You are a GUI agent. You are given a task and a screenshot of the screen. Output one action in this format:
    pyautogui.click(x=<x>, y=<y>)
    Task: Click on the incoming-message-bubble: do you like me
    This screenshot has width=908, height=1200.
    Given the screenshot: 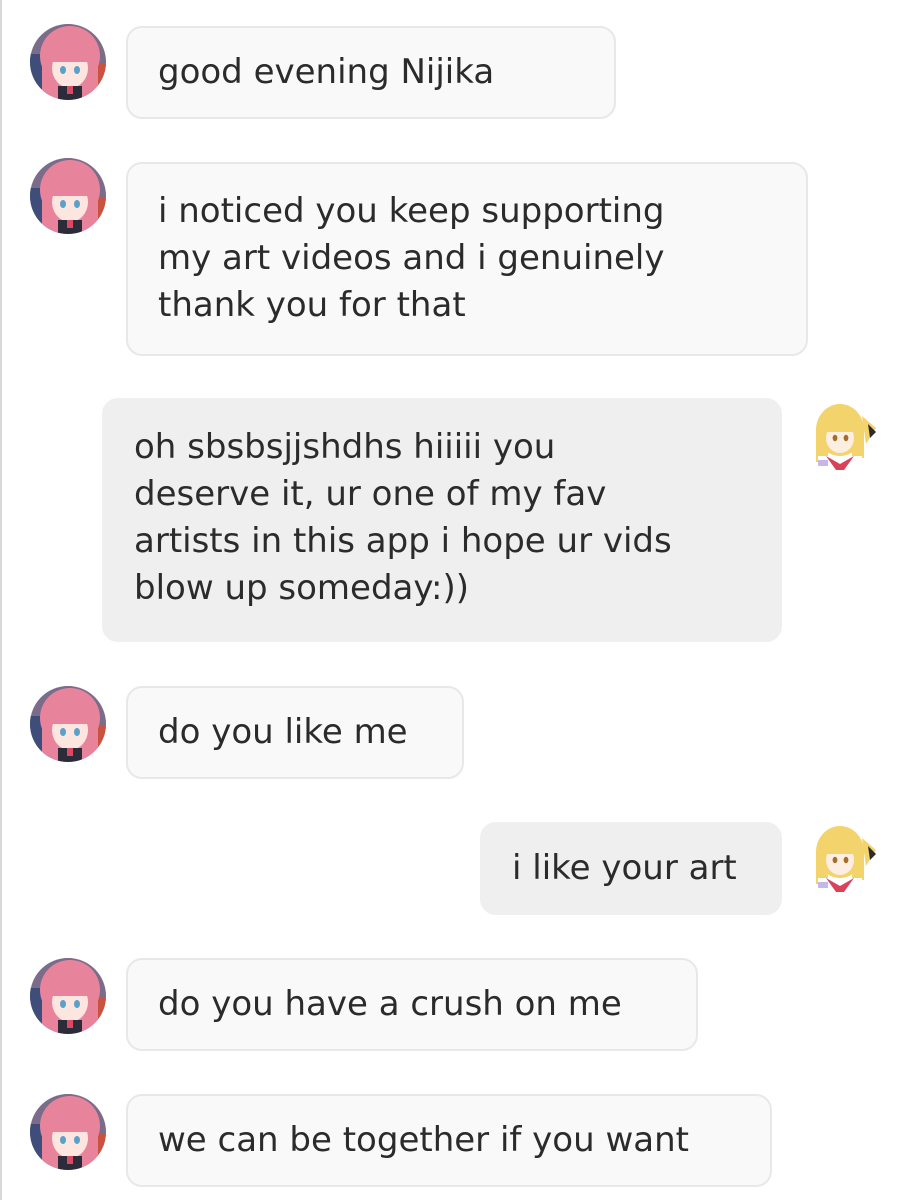 What is the action you would take?
    pyautogui.click(x=295, y=732)
    